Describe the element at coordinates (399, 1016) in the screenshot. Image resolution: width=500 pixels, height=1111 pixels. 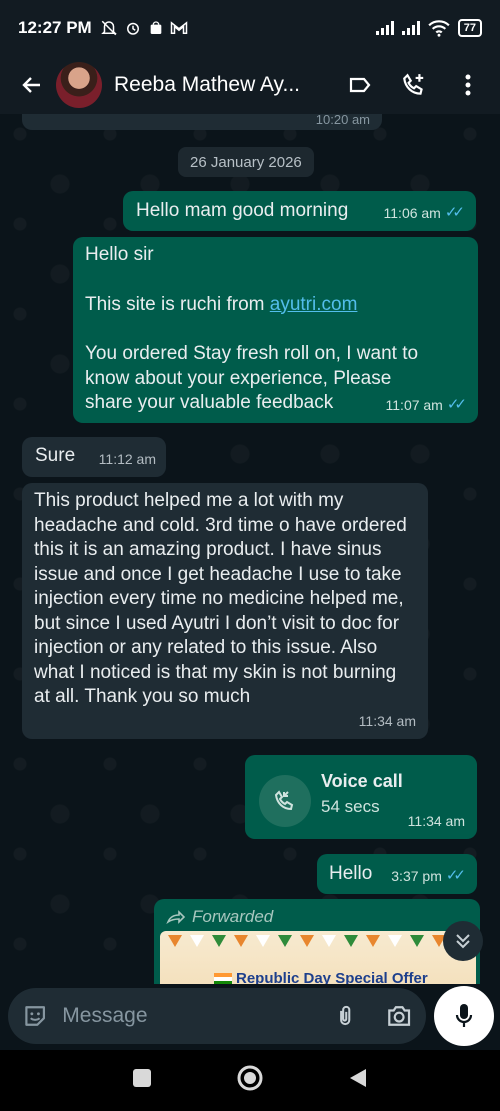
I see `camera-icon` at that location.